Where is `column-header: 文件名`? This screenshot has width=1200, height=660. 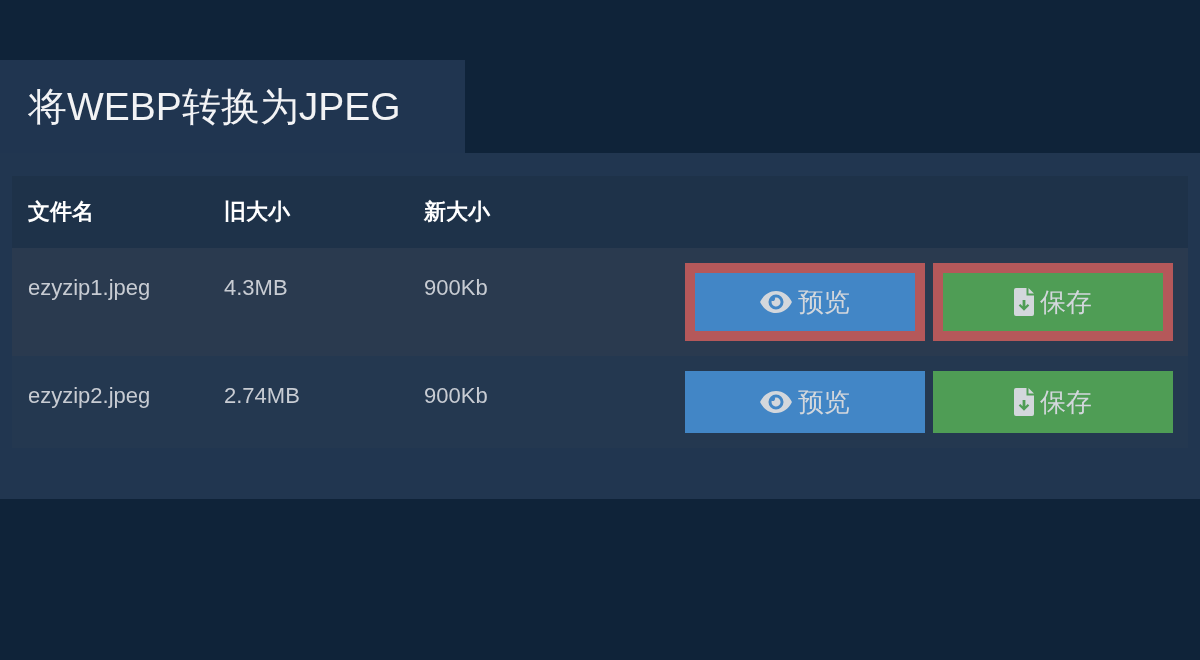
column-header: 文件名 is located at coordinates (61, 212).